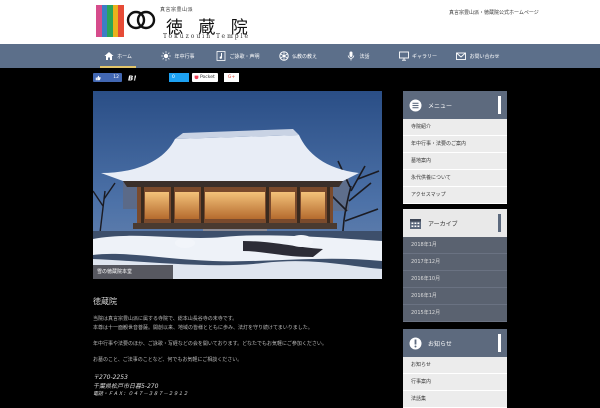 Image resolution: width=600 pixels, height=408 pixels. I want to click on sidebar-menu-item: 永代供養について, so click(455, 178).